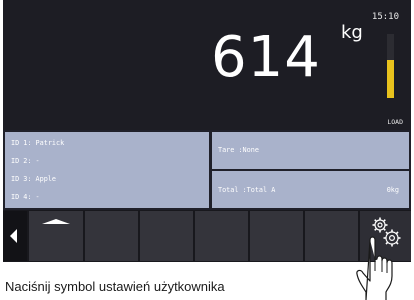 The image size is (414, 300). Describe the element at coordinates (56, 221) in the screenshot. I see `arrow-up-icon` at that location.